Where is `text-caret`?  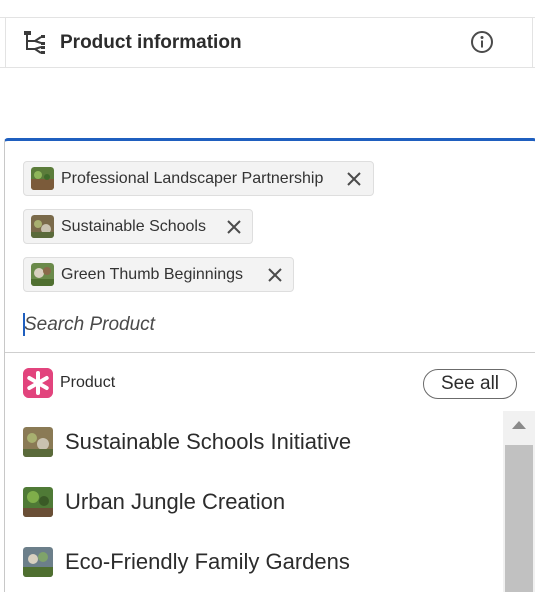 text-caret is located at coordinates (24, 324).